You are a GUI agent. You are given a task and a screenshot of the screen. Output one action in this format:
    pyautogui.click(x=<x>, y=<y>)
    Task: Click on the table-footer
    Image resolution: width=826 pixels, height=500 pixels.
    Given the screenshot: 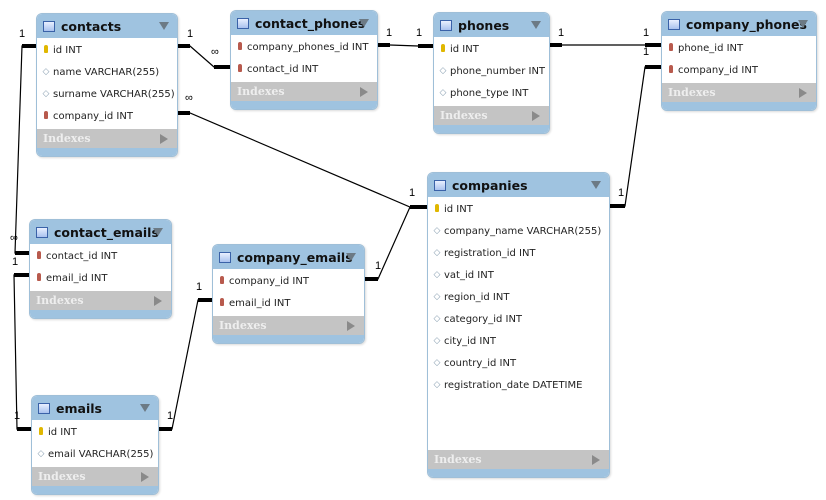 What is the action you would take?
    pyautogui.click(x=739, y=106)
    